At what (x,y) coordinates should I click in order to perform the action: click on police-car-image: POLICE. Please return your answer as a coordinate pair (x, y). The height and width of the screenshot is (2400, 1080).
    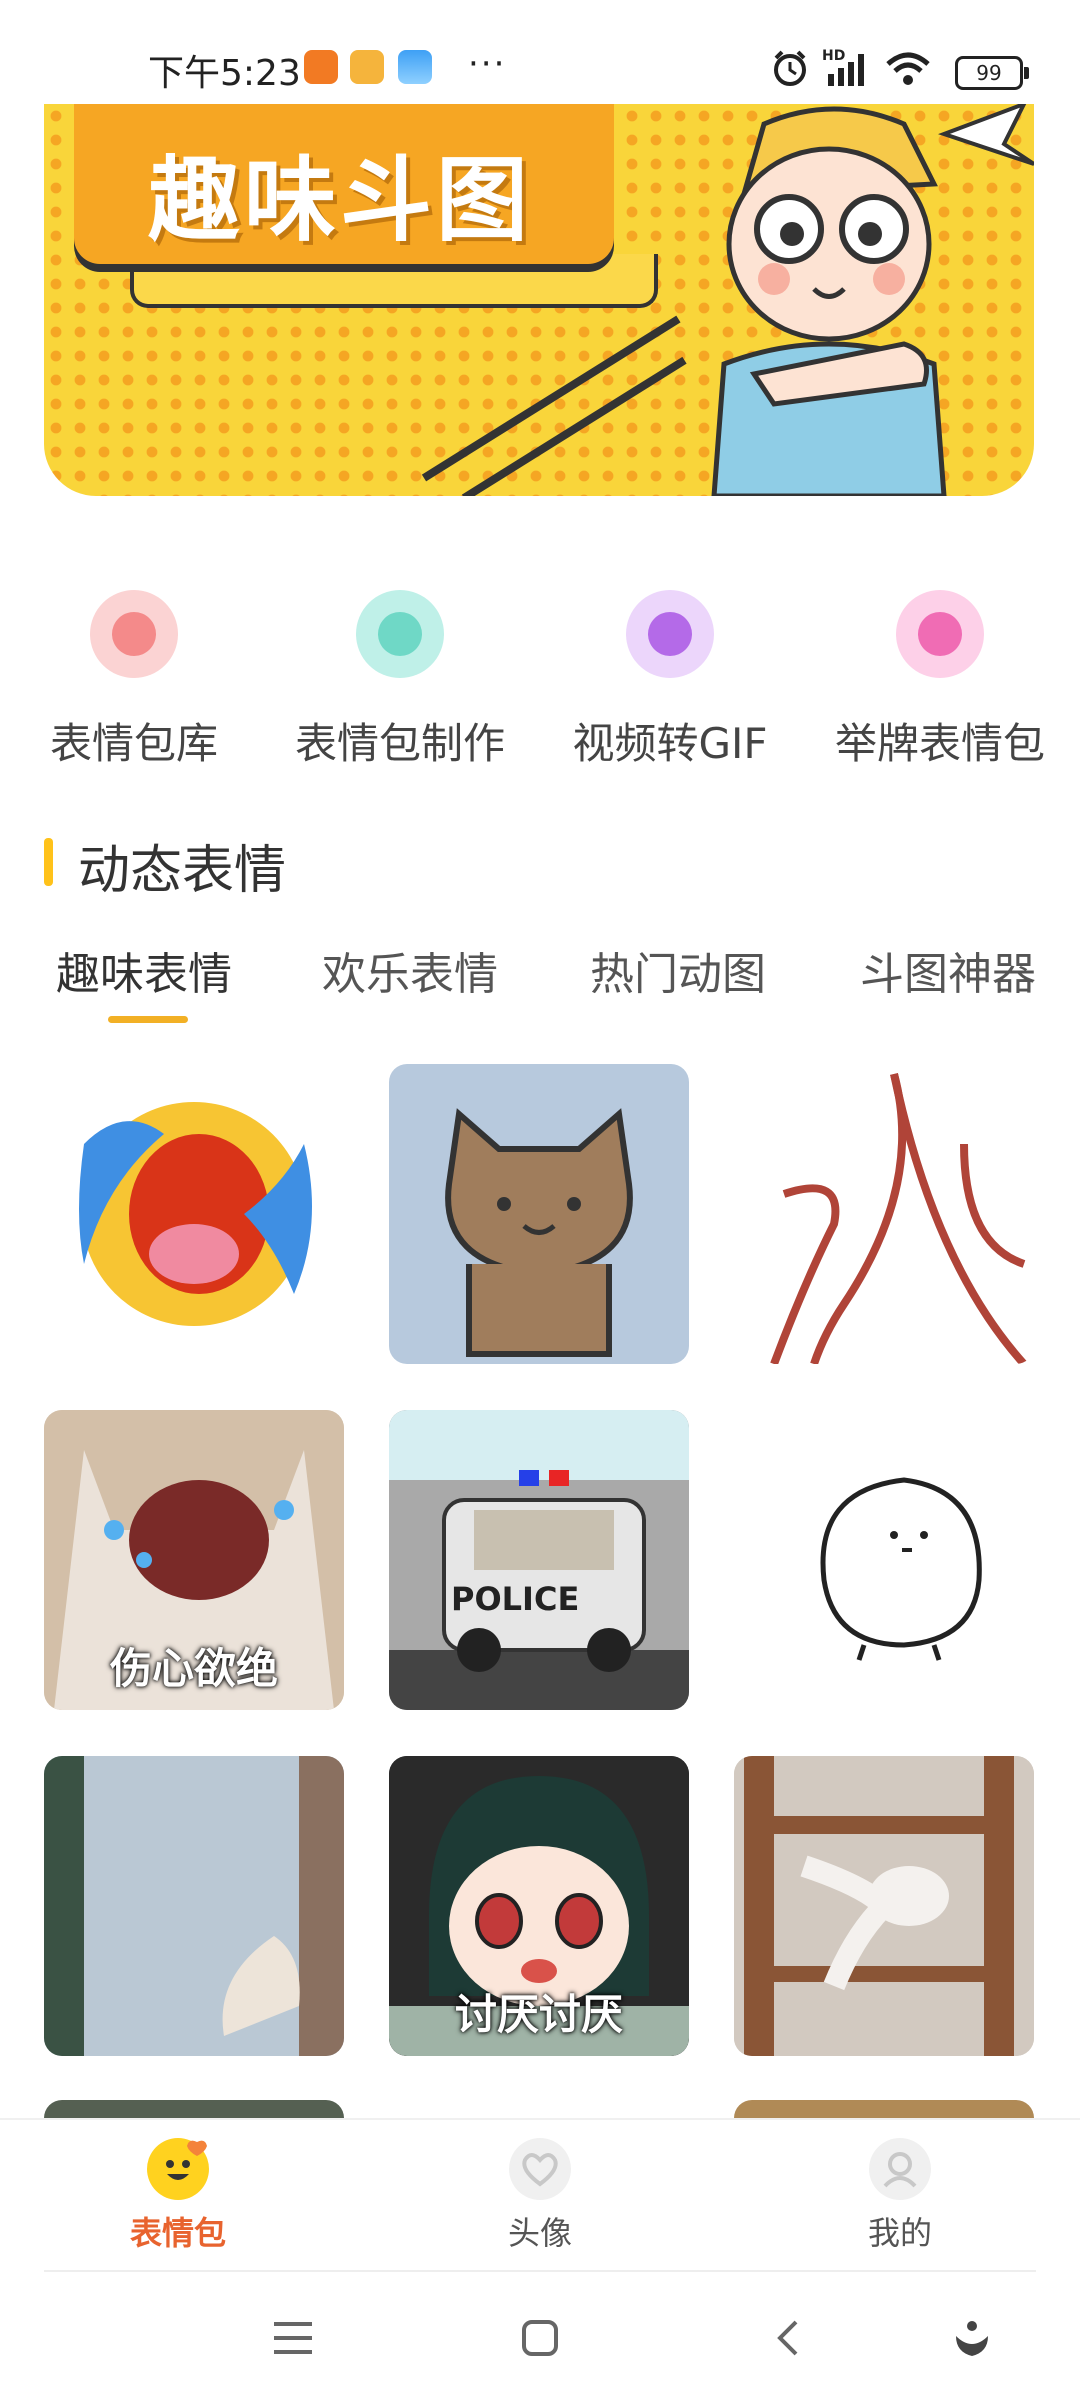
    Looking at the image, I should click on (539, 1560).